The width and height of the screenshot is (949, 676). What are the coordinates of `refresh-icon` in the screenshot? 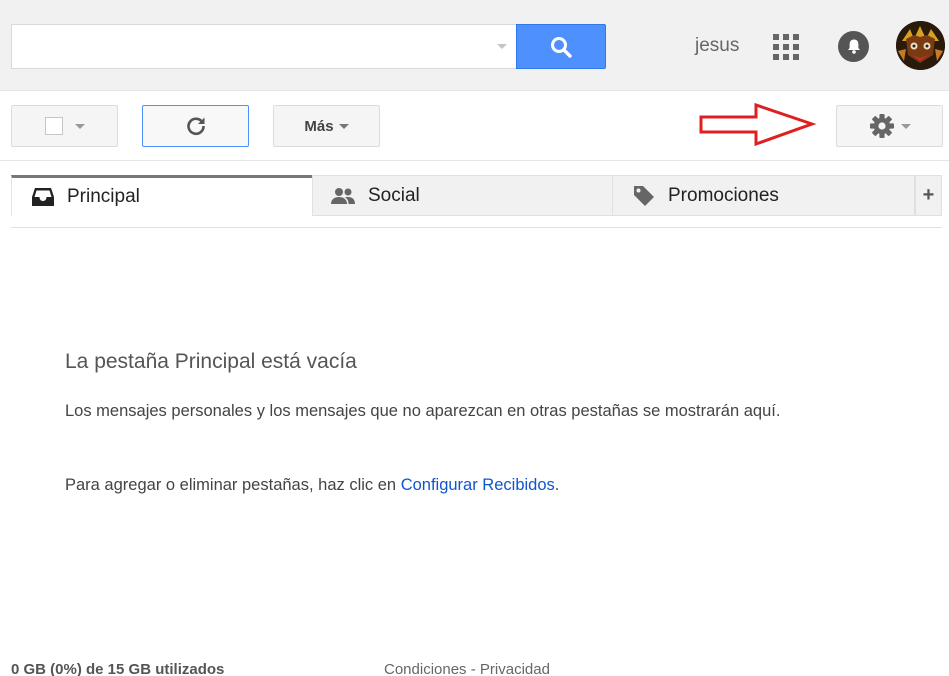 It's located at (195, 126).